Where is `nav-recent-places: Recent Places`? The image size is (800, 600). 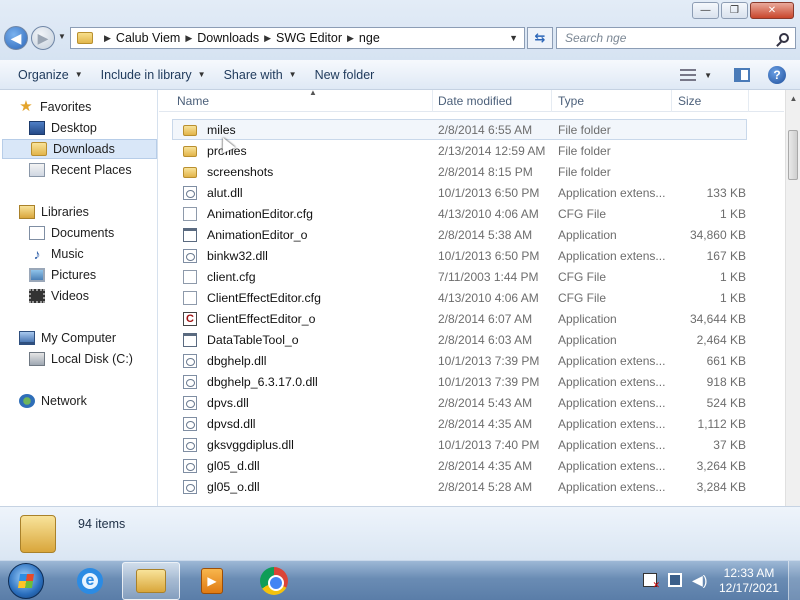 nav-recent-places: Recent Places is located at coordinates (79, 170).